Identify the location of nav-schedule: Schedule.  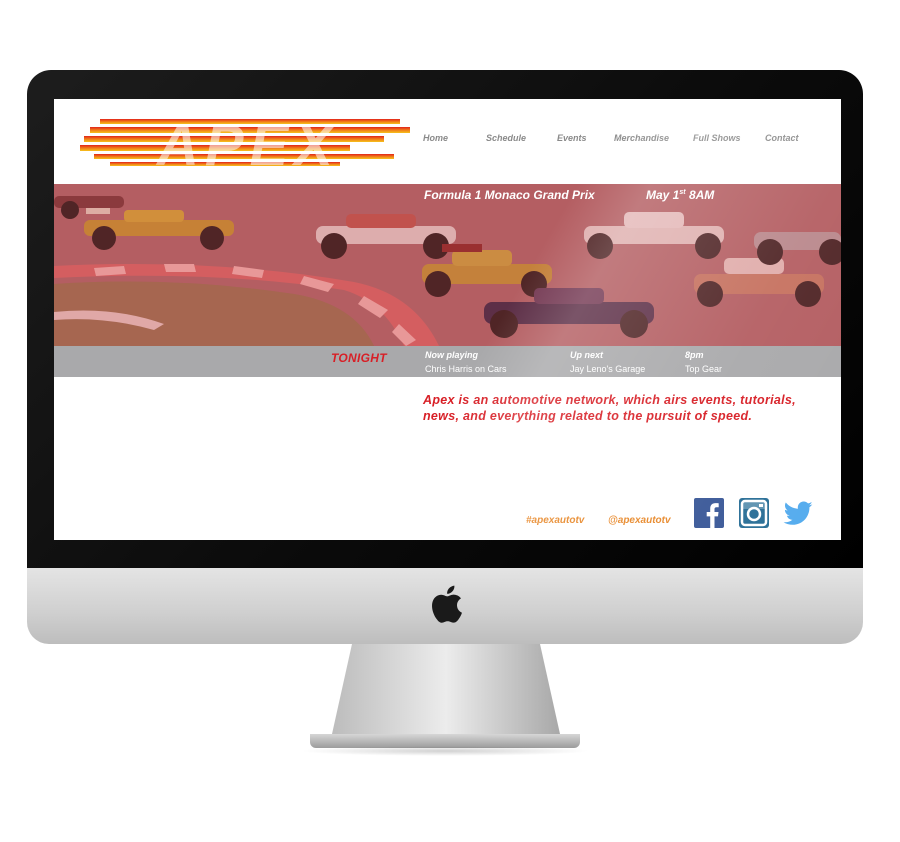
(506, 138).